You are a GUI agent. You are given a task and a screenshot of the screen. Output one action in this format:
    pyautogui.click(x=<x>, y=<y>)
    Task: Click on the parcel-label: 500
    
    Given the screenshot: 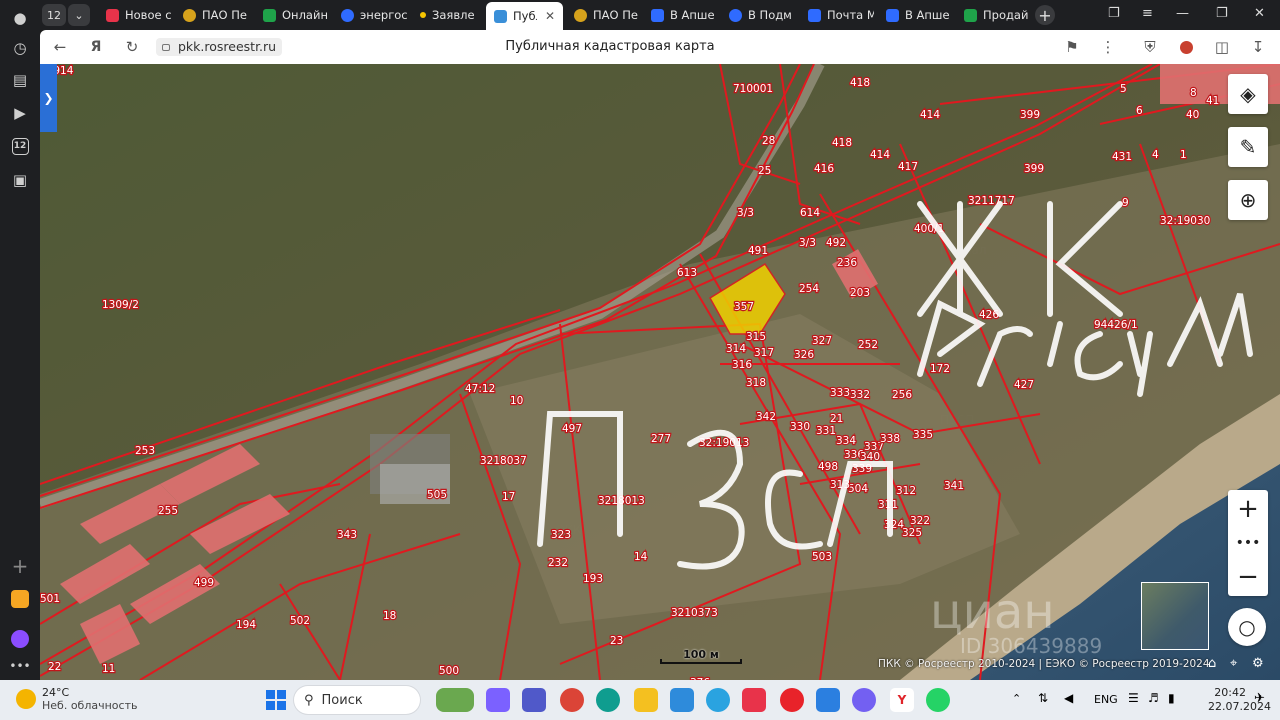 What is the action you would take?
    pyautogui.click(x=449, y=671)
    